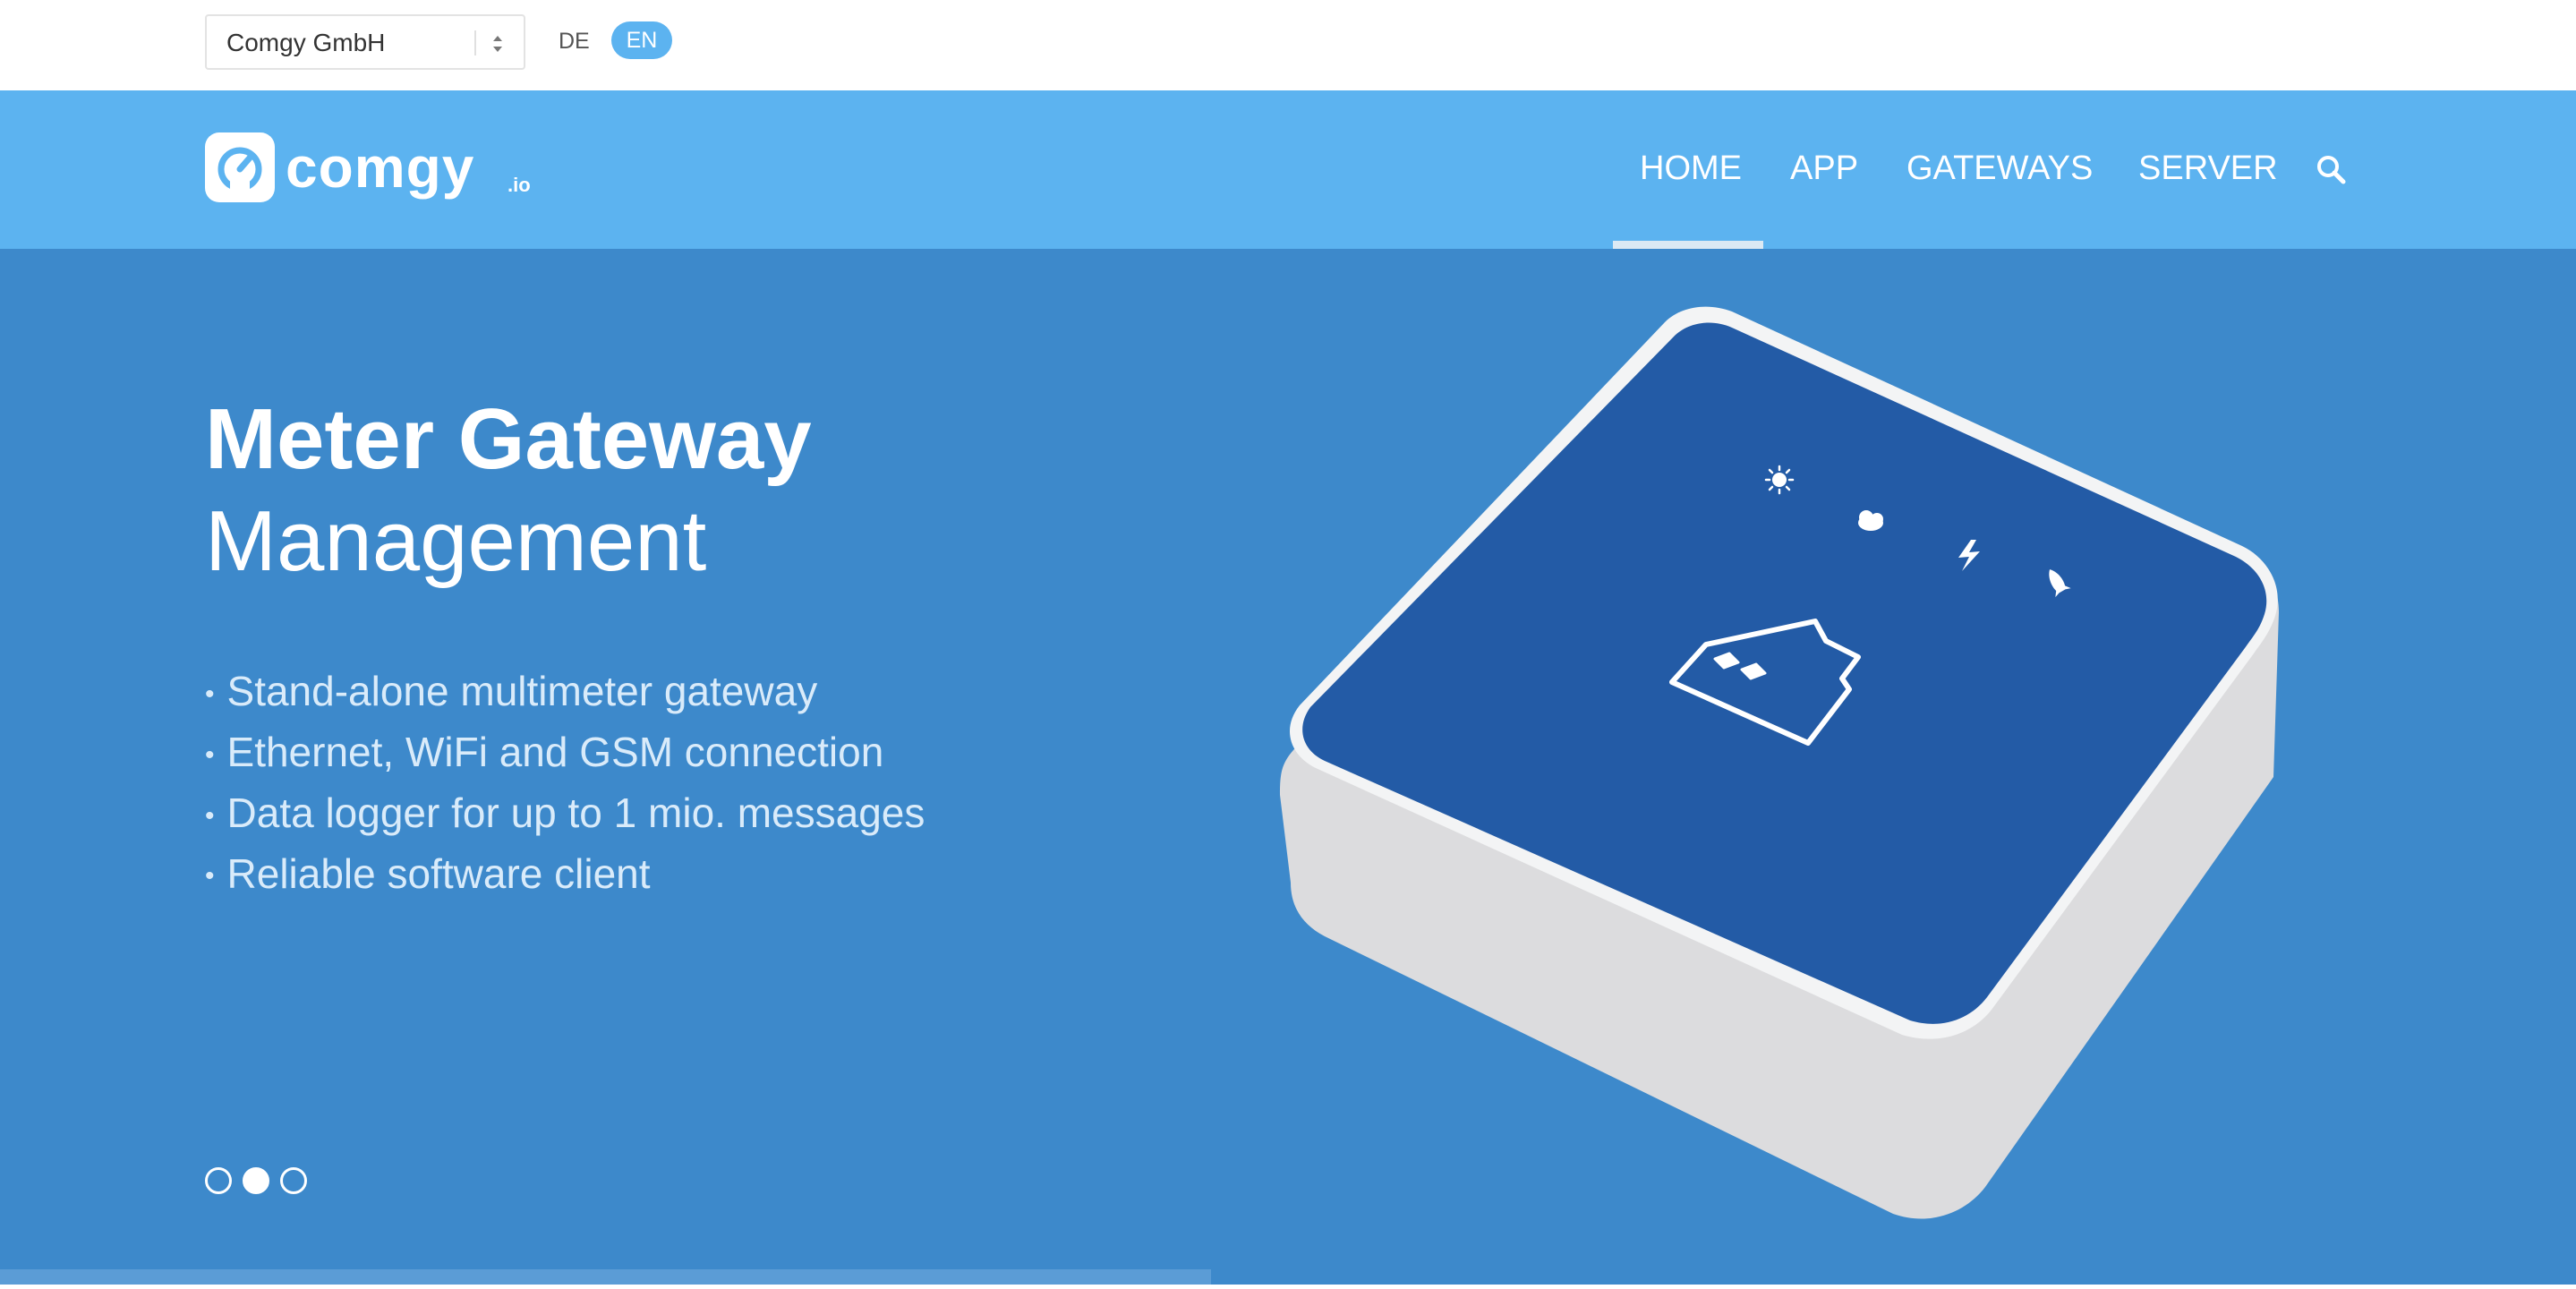  What do you see at coordinates (605, 1277) in the screenshot?
I see `slider-progress-bar` at bounding box center [605, 1277].